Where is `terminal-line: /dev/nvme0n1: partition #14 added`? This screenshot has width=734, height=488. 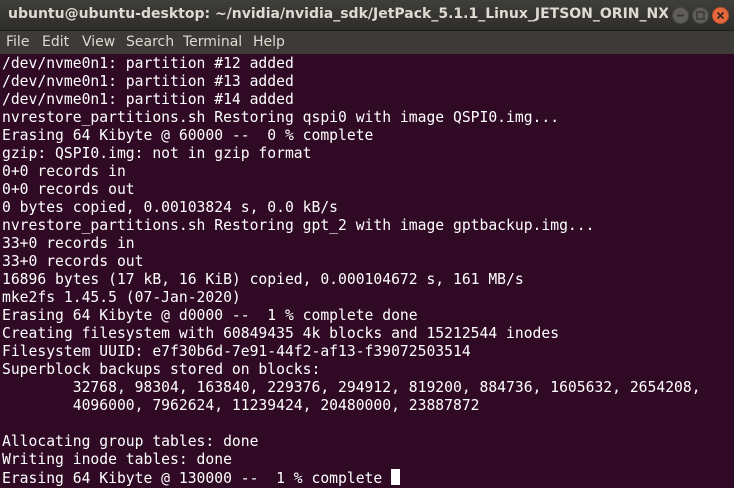
terminal-line: /dev/nvme0n1: partition #14 added is located at coordinates (148, 99).